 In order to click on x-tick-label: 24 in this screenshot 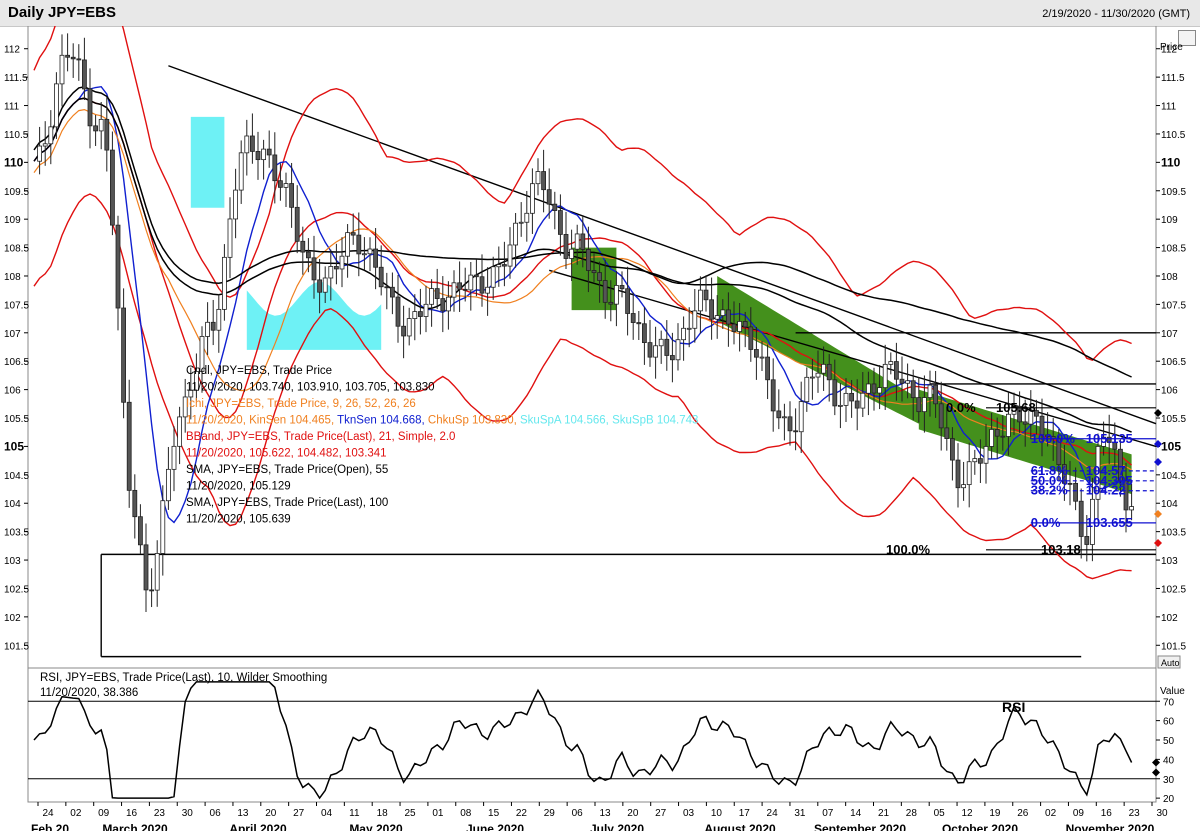, I will do `click(773, 813)`.